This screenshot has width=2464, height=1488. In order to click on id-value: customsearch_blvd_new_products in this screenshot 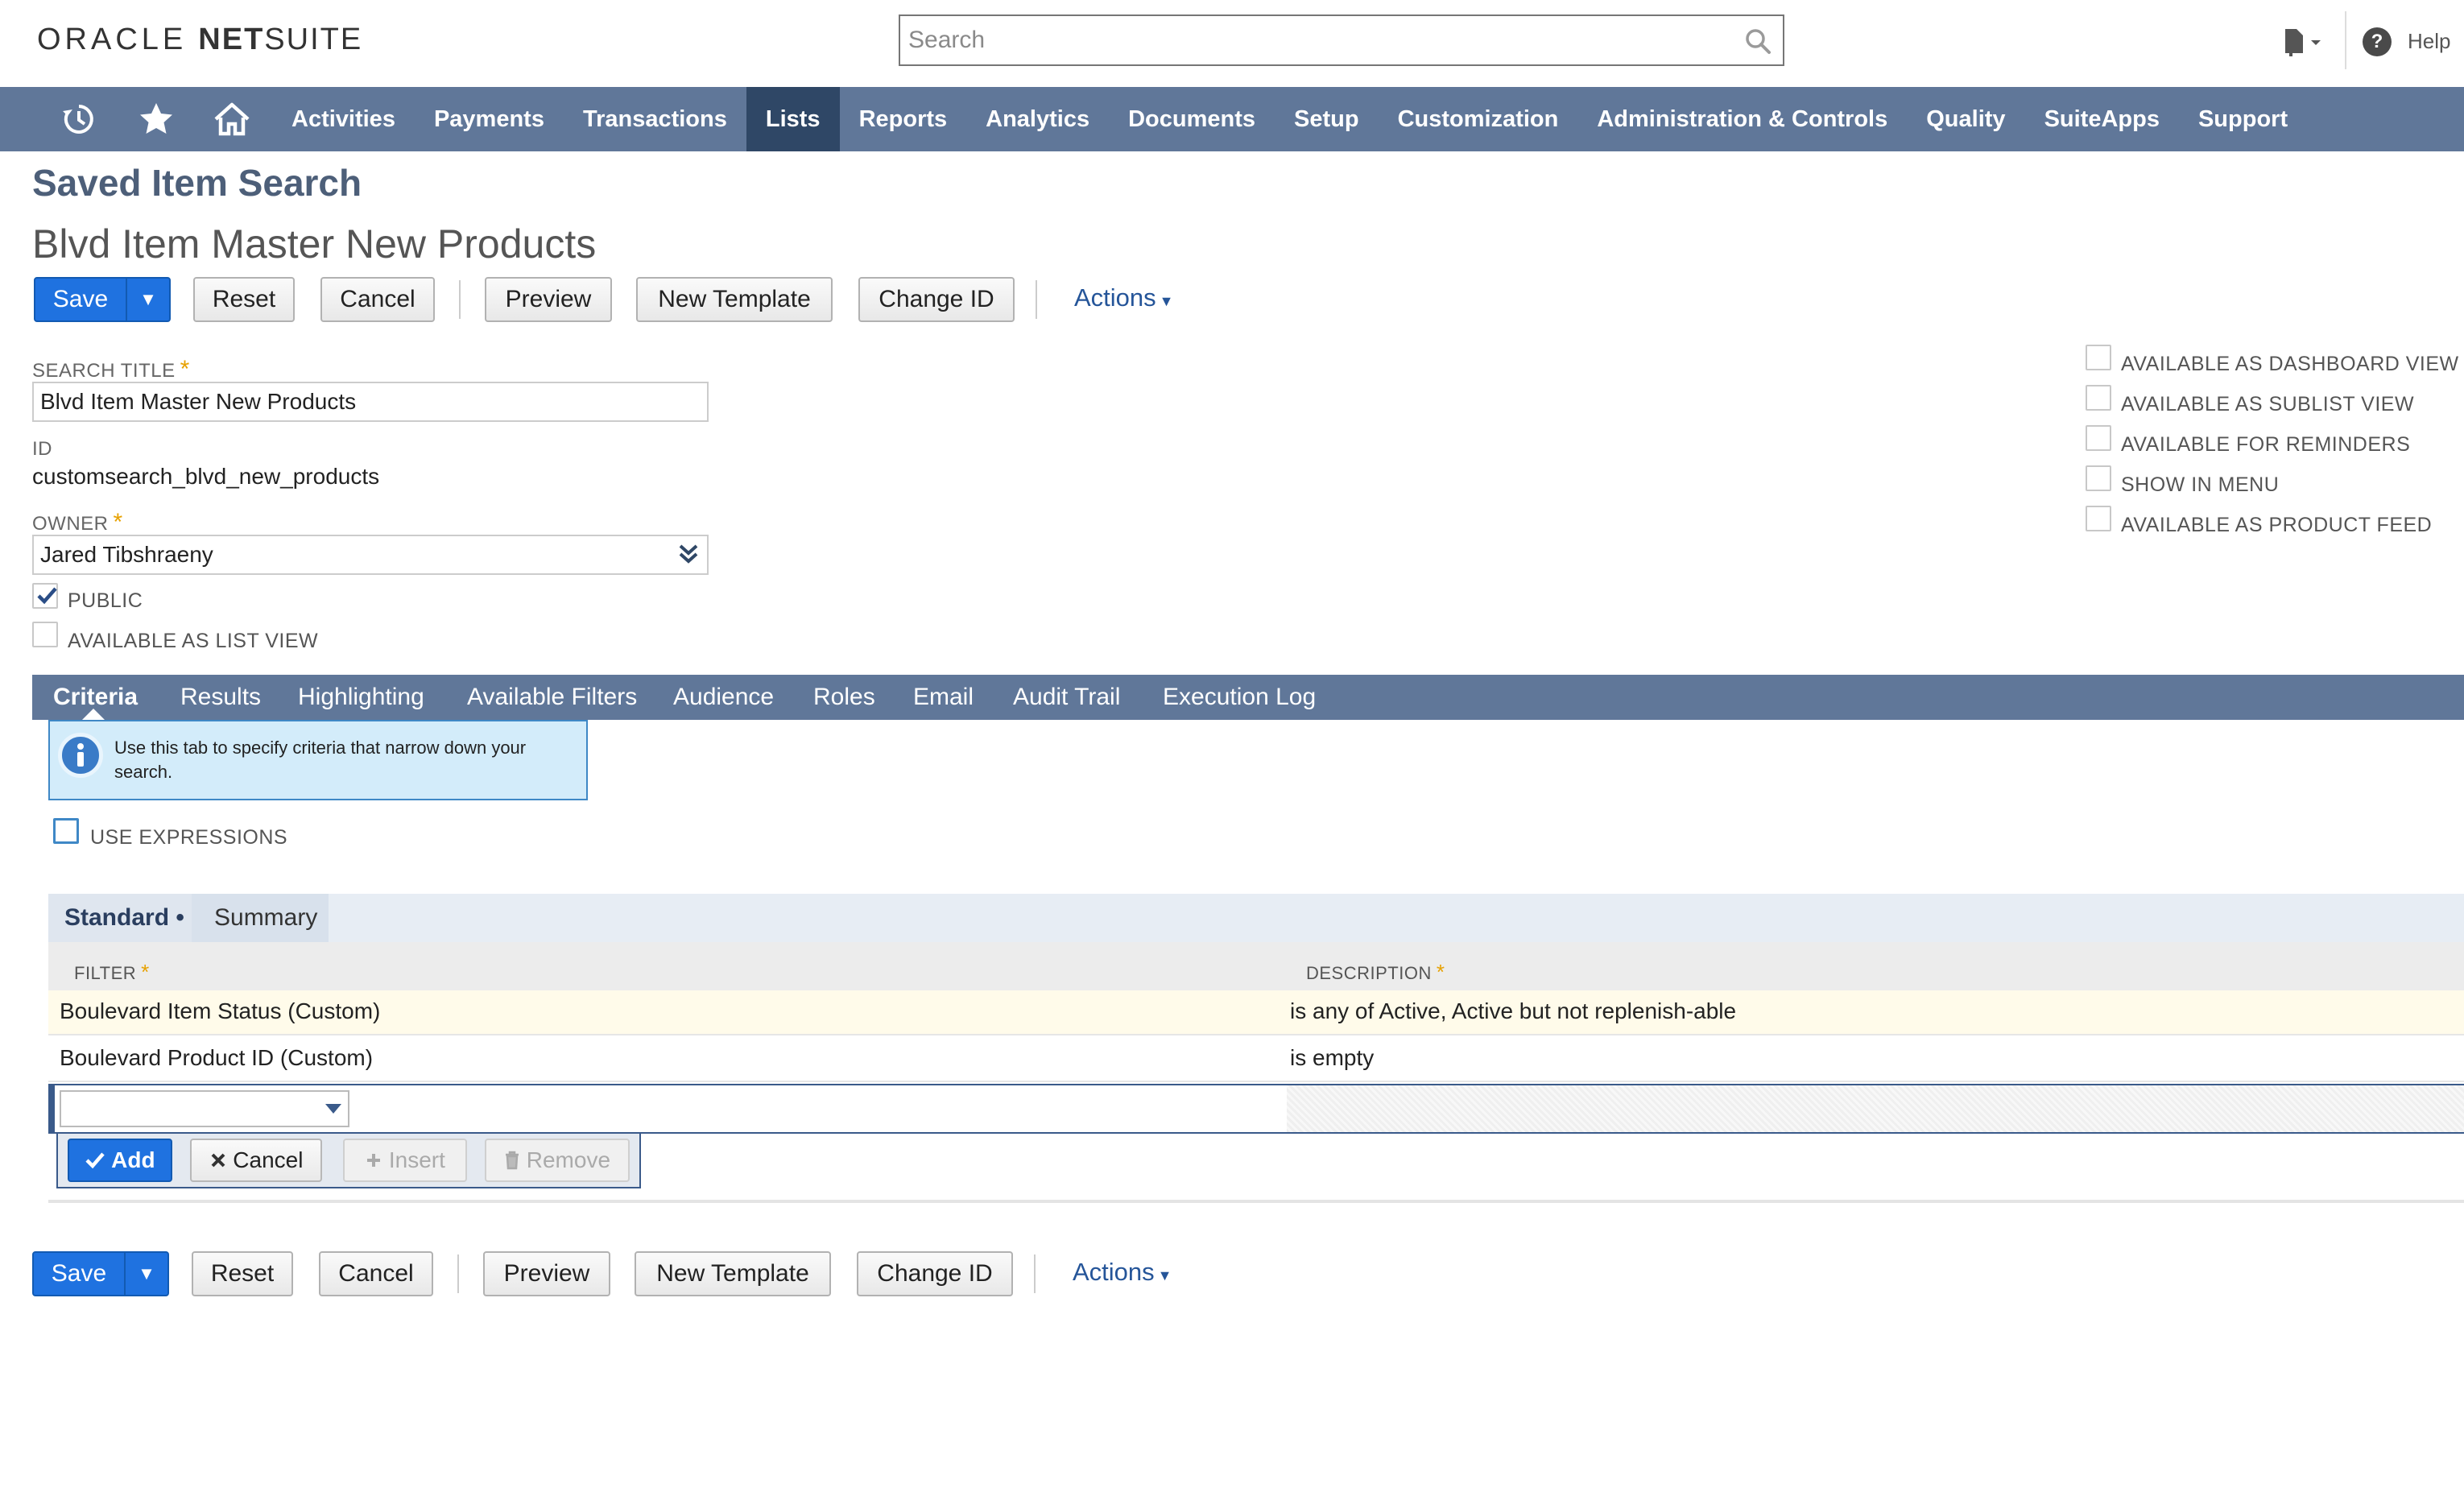, I will do `click(206, 476)`.